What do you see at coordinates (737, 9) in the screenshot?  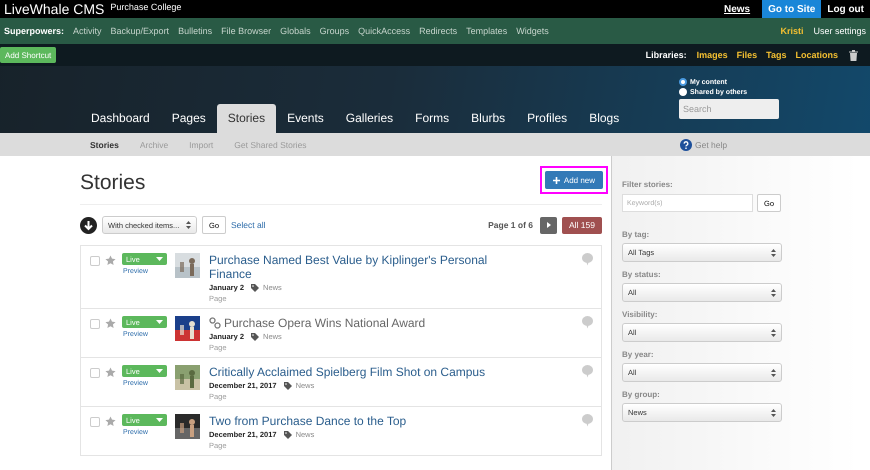 I see `news-link: News` at bounding box center [737, 9].